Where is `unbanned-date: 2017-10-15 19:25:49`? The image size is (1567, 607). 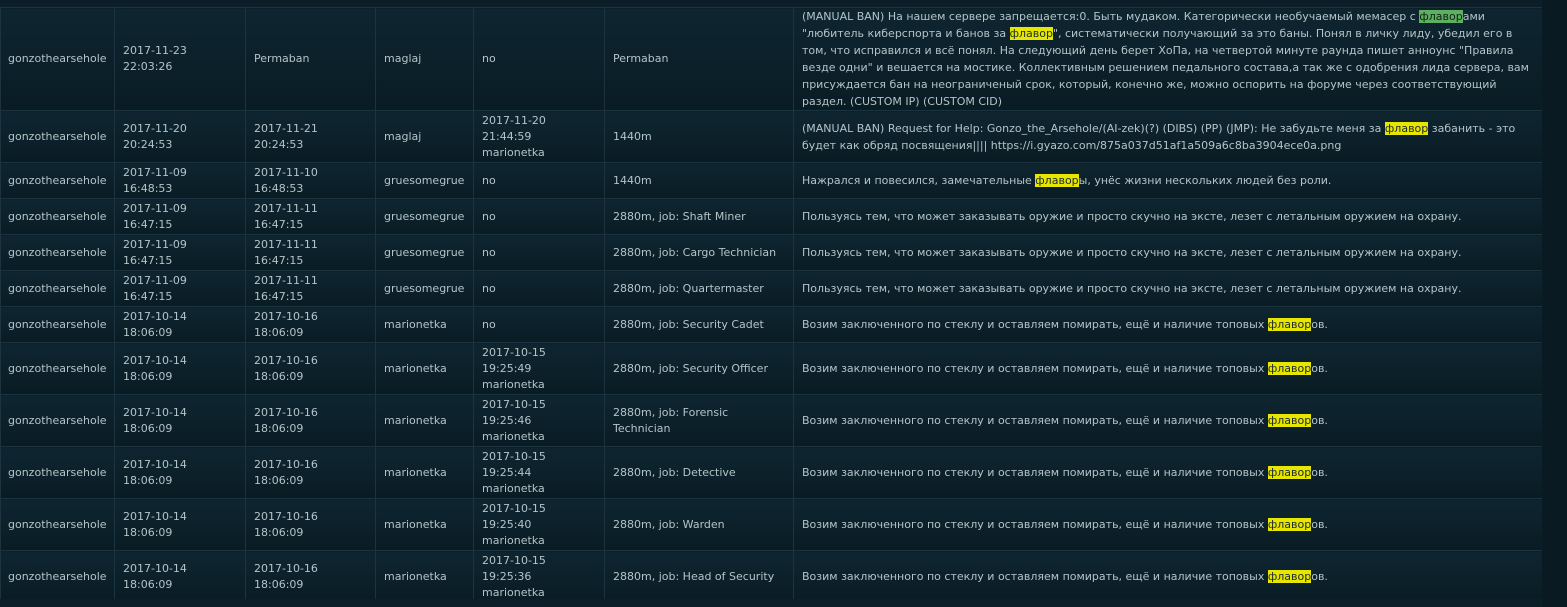
unbanned-date: 2017-10-15 19:25:49 is located at coordinates (514, 360).